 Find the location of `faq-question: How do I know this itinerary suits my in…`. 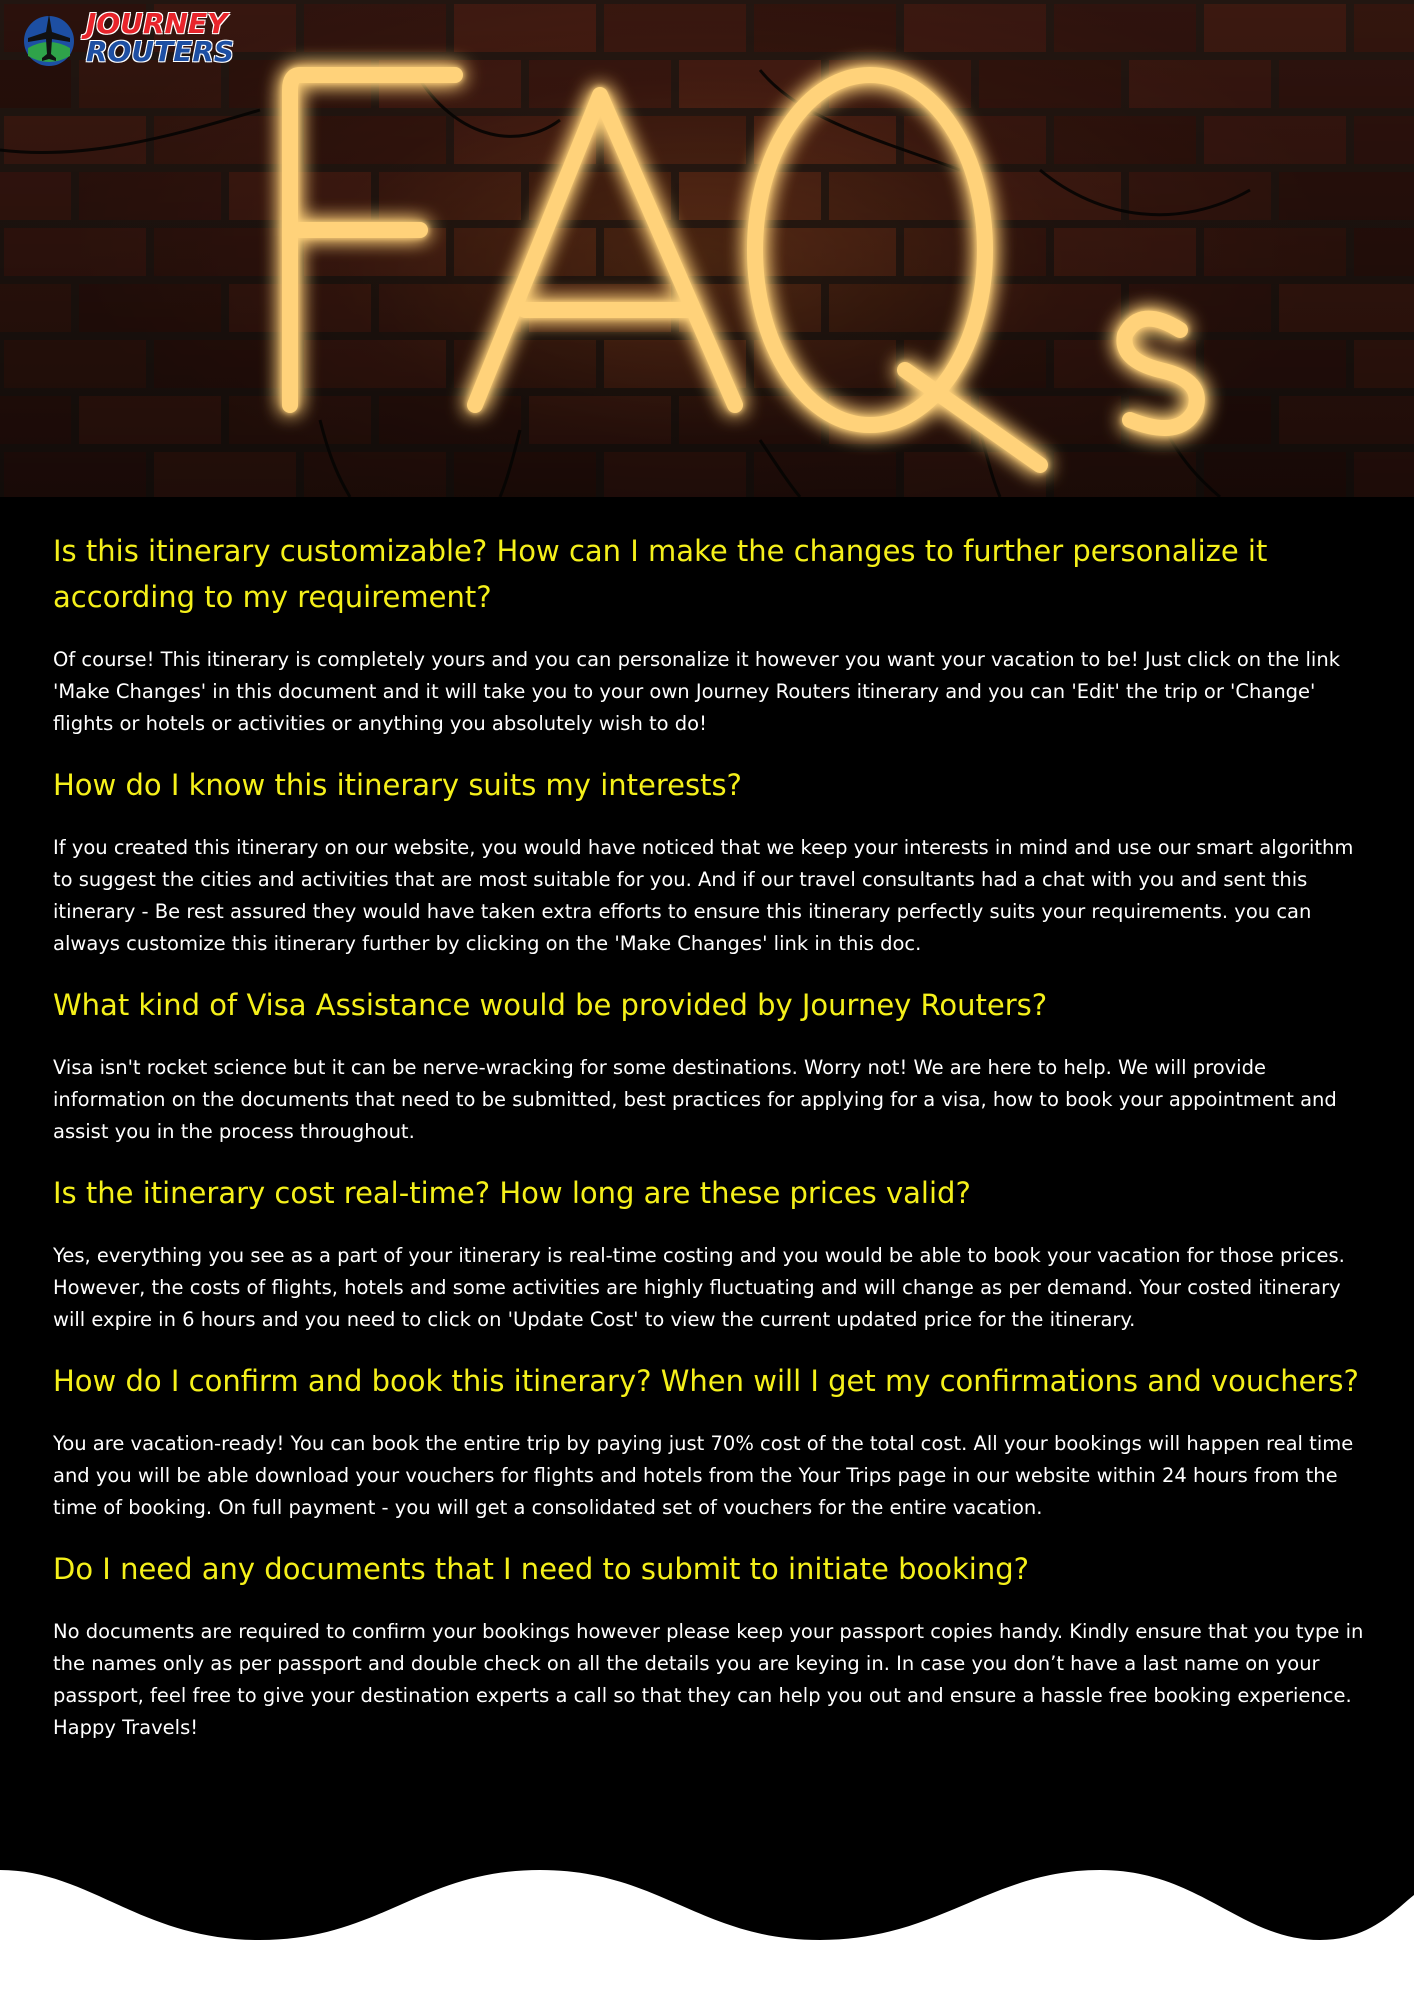

faq-question: How do I know this itinerary suits my in… is located at coordinates (397, 785).